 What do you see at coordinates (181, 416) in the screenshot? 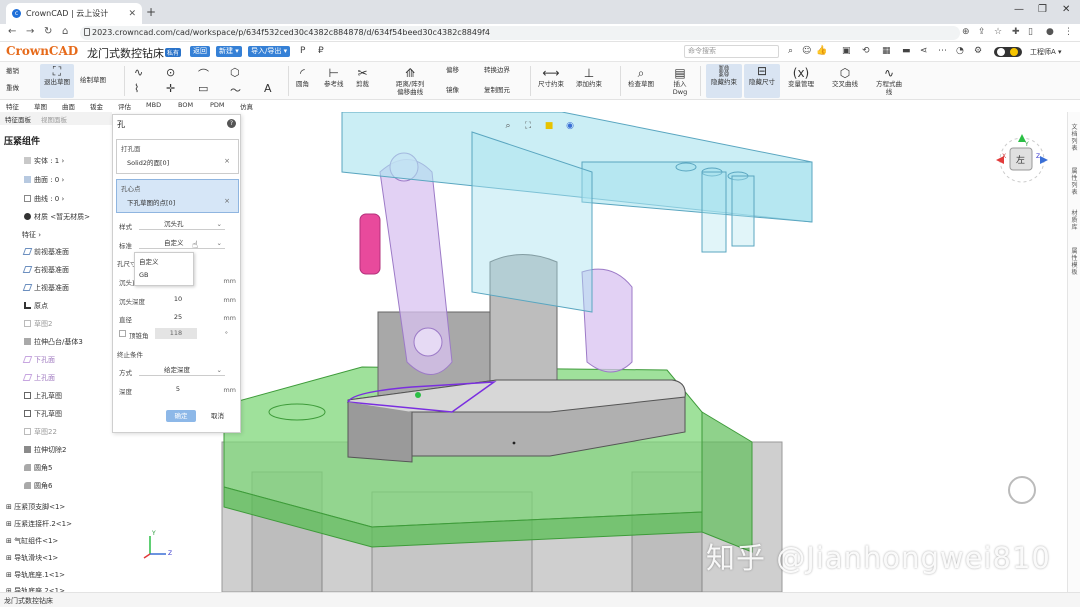
I see `ok-button: 确定` at bounding box center [181, 416].